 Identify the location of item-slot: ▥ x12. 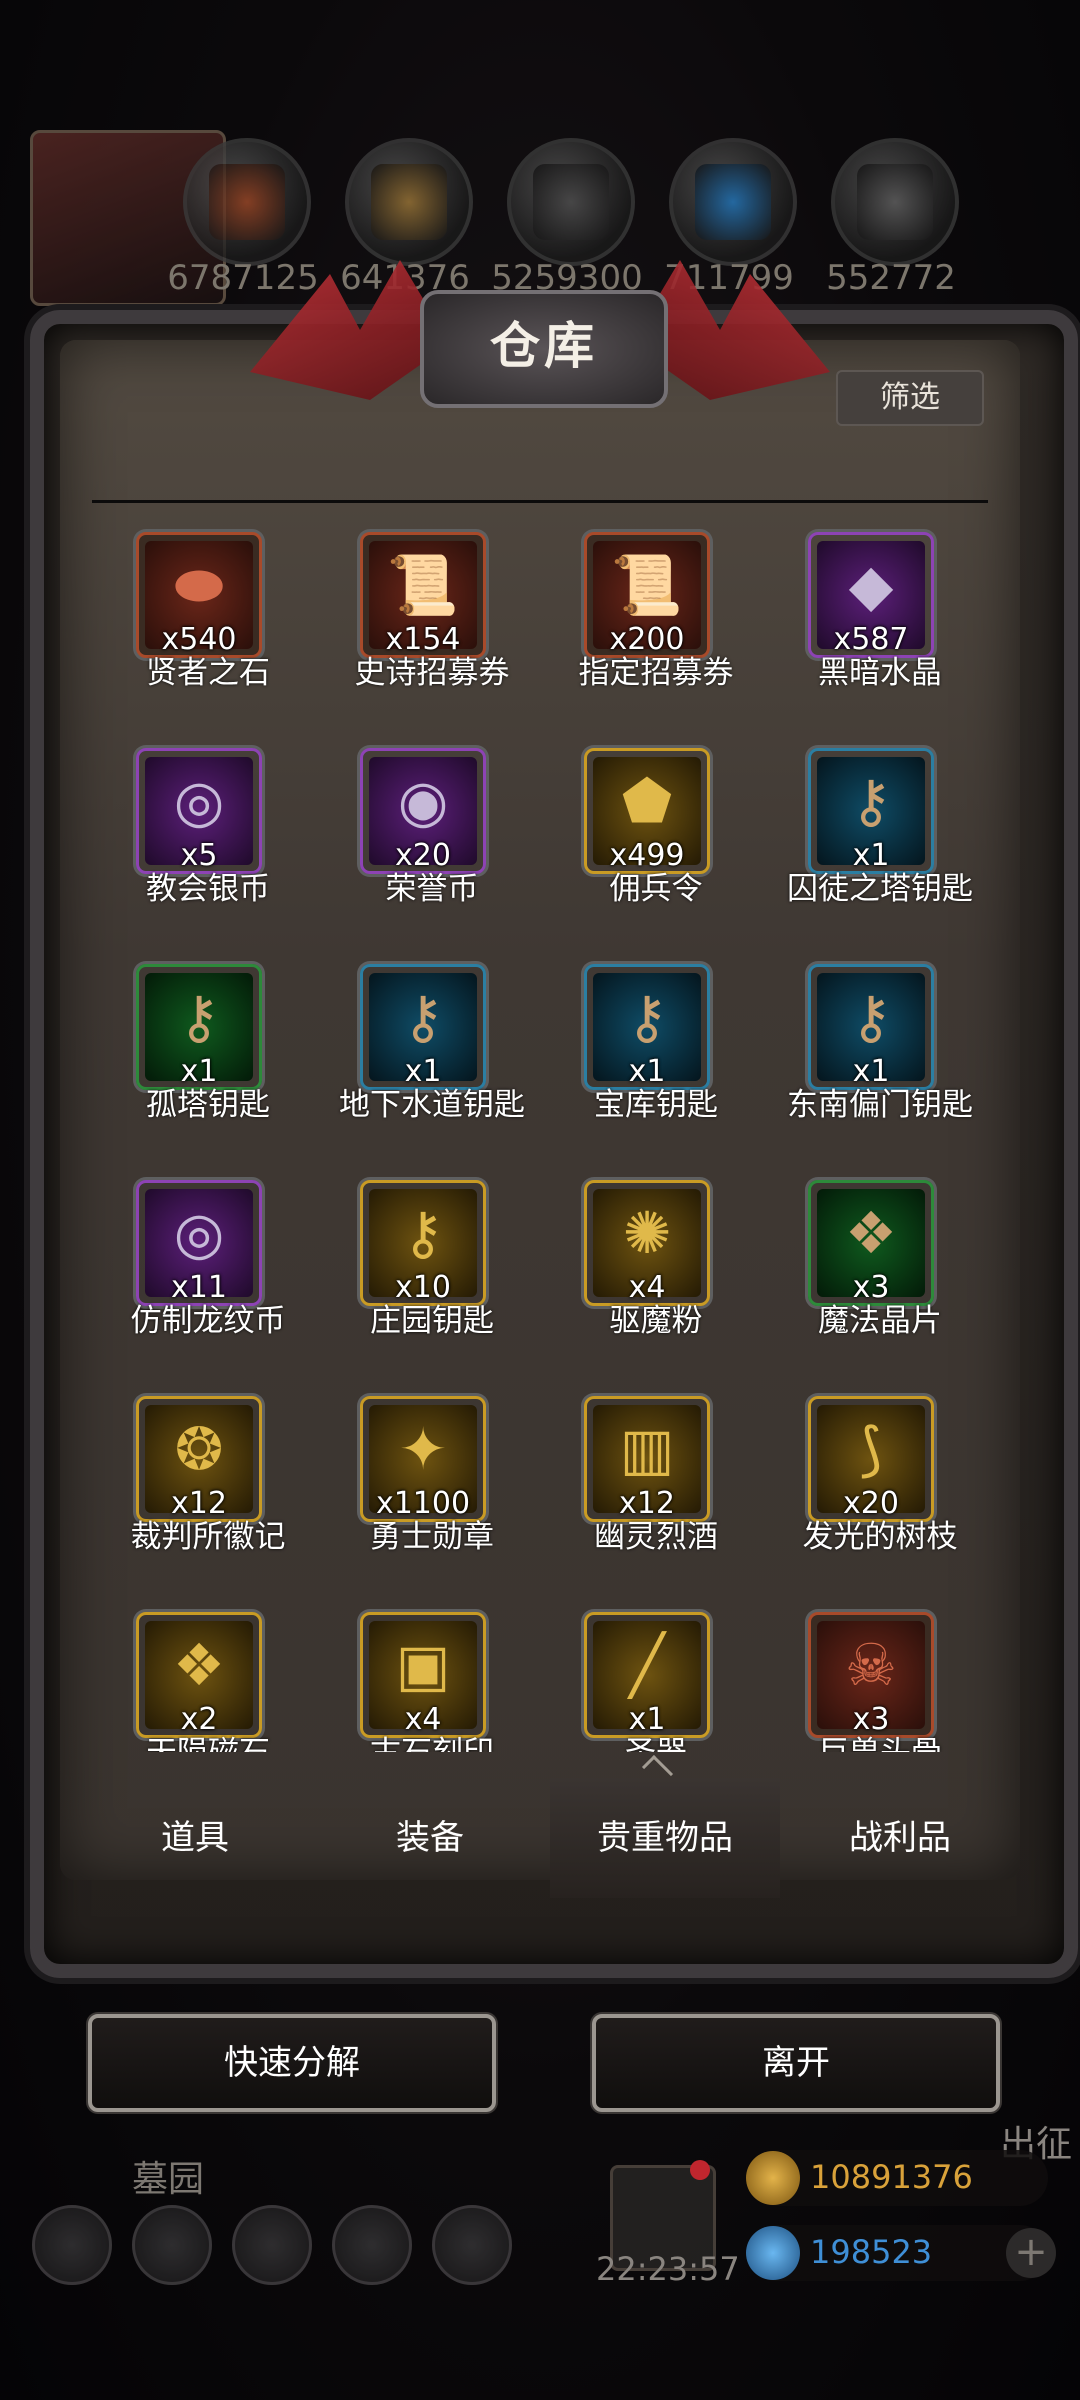
(647, 1459).